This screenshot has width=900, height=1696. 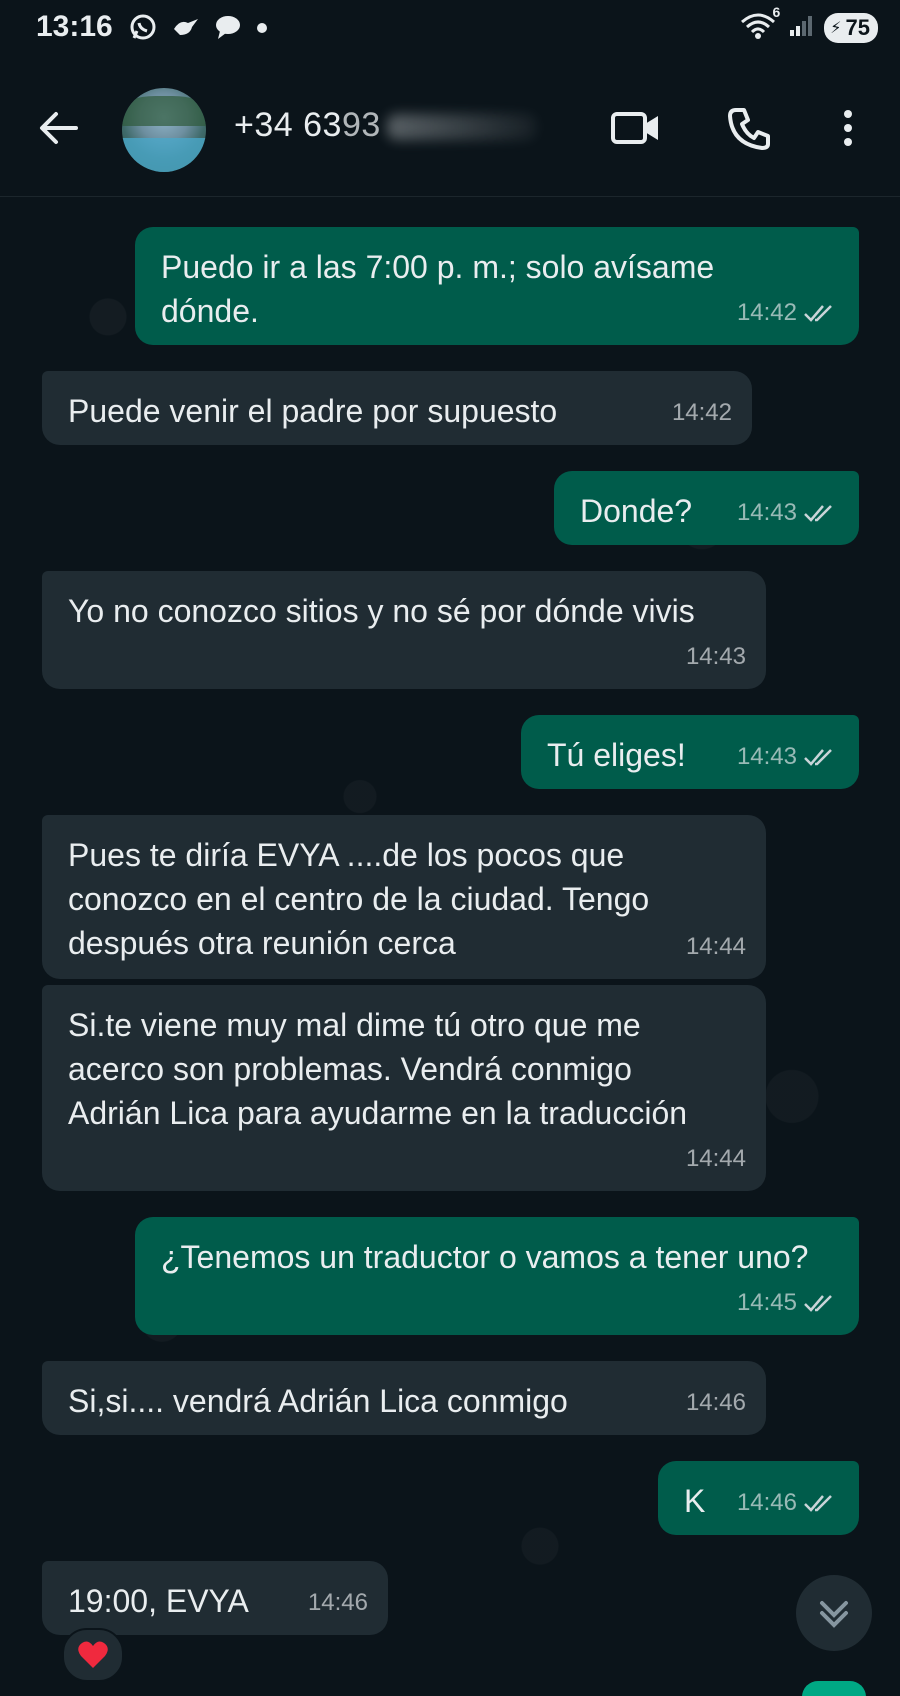 What do you see at coordinates (318, 1401) in the screenshot?
I see `message-text: Si,si.... vendrá Adrián Lica conmigo` at bounding box center [318, 1401].